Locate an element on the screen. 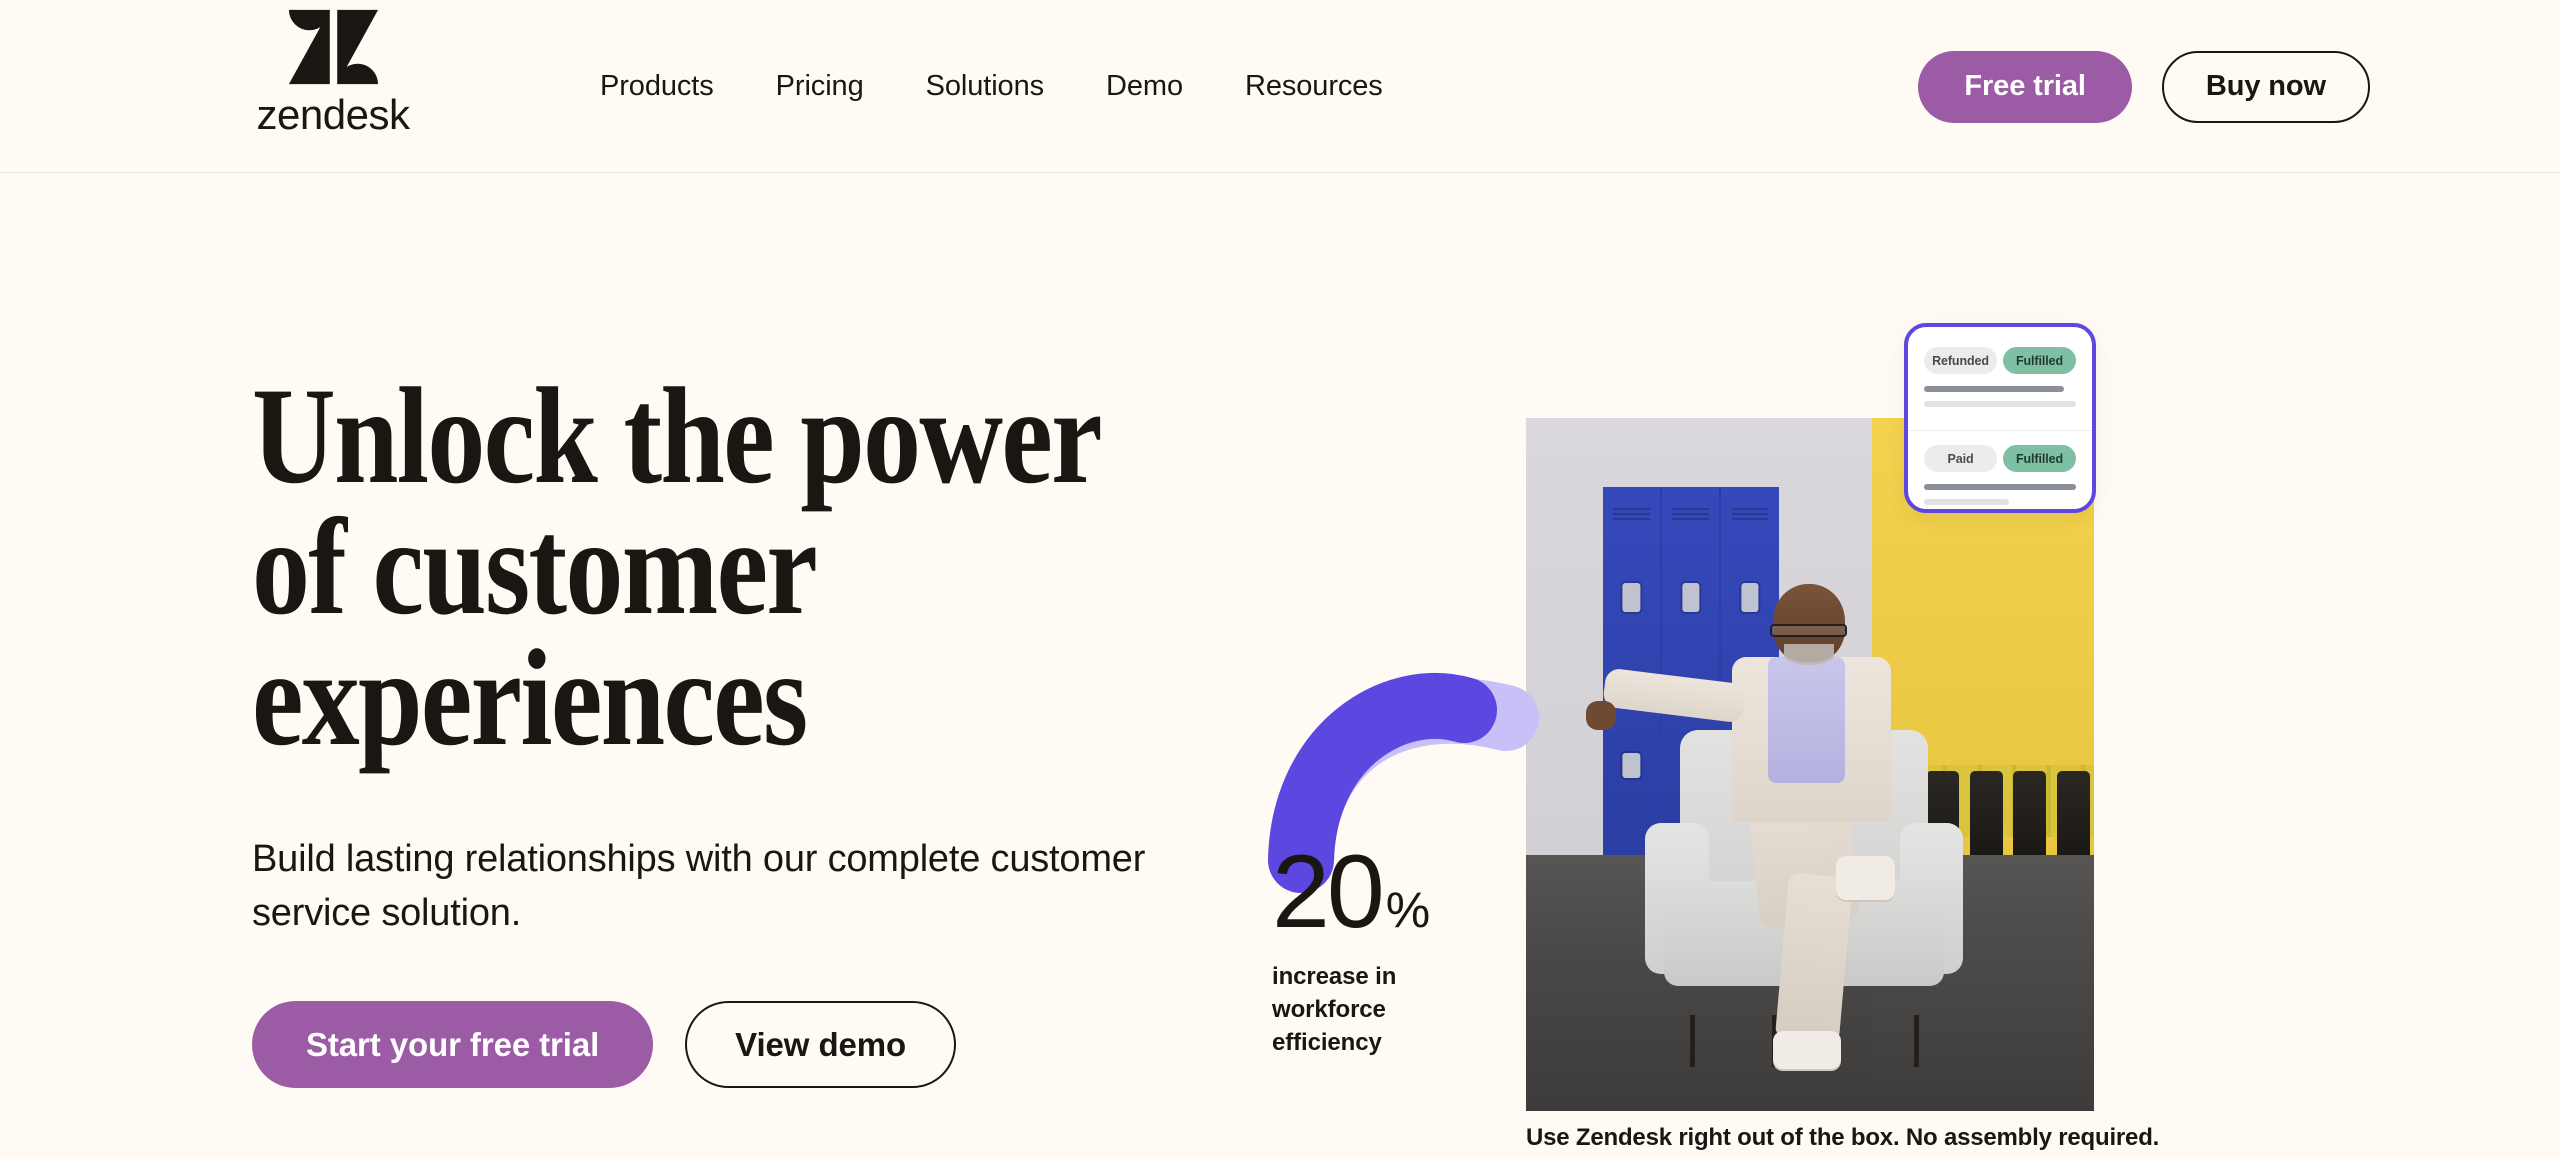 This screenshot has width=2560, height=1158. nav-item-products: Products is located at coordinates (657, 86).